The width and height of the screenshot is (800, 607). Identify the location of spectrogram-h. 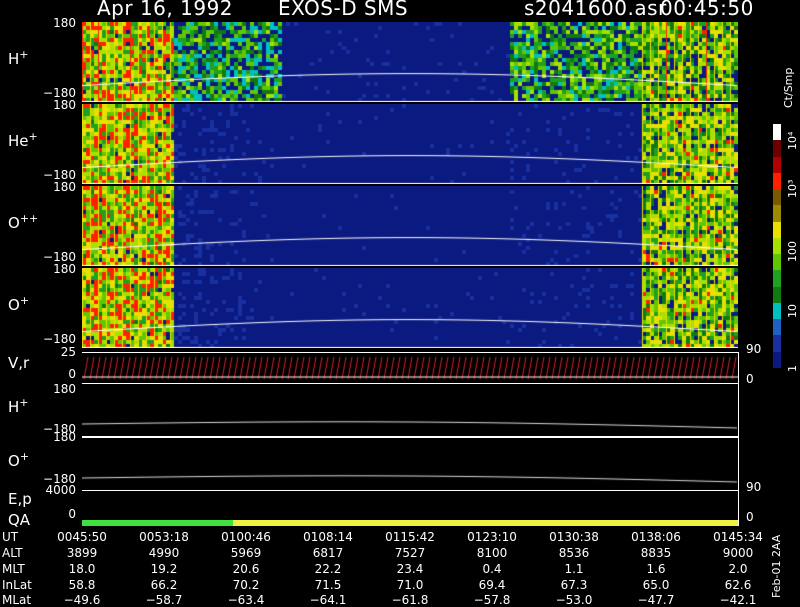
(410, 62).